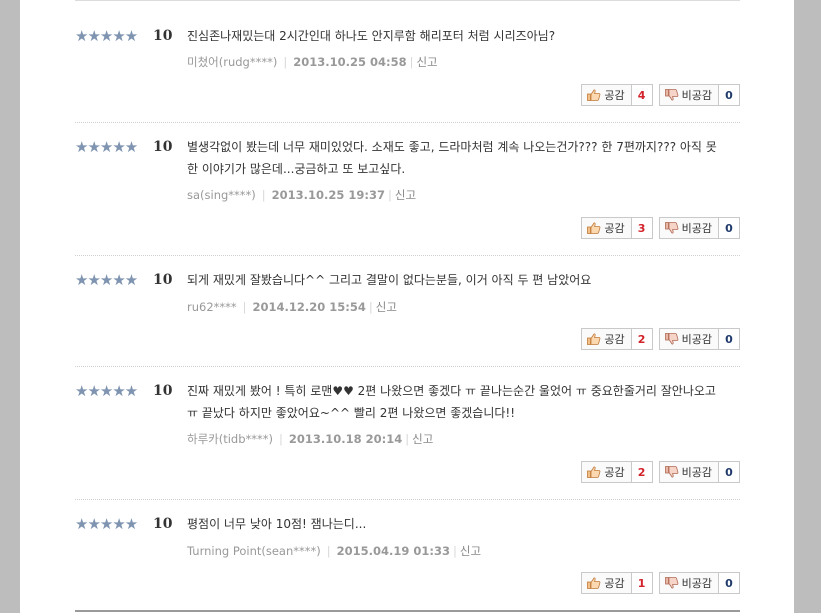  I want to click on top-divider, so click(407, 0).